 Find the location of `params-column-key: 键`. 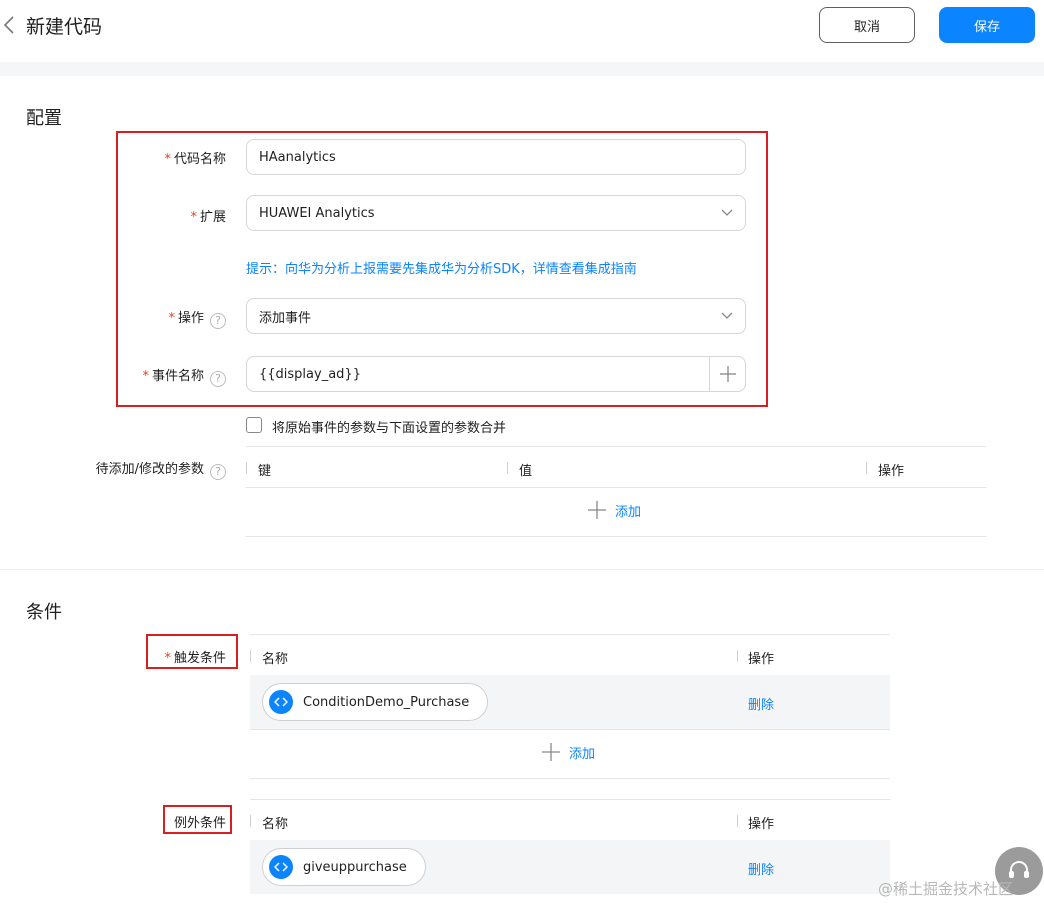

params-column-key: 键 is located at coordinates (265, 471).